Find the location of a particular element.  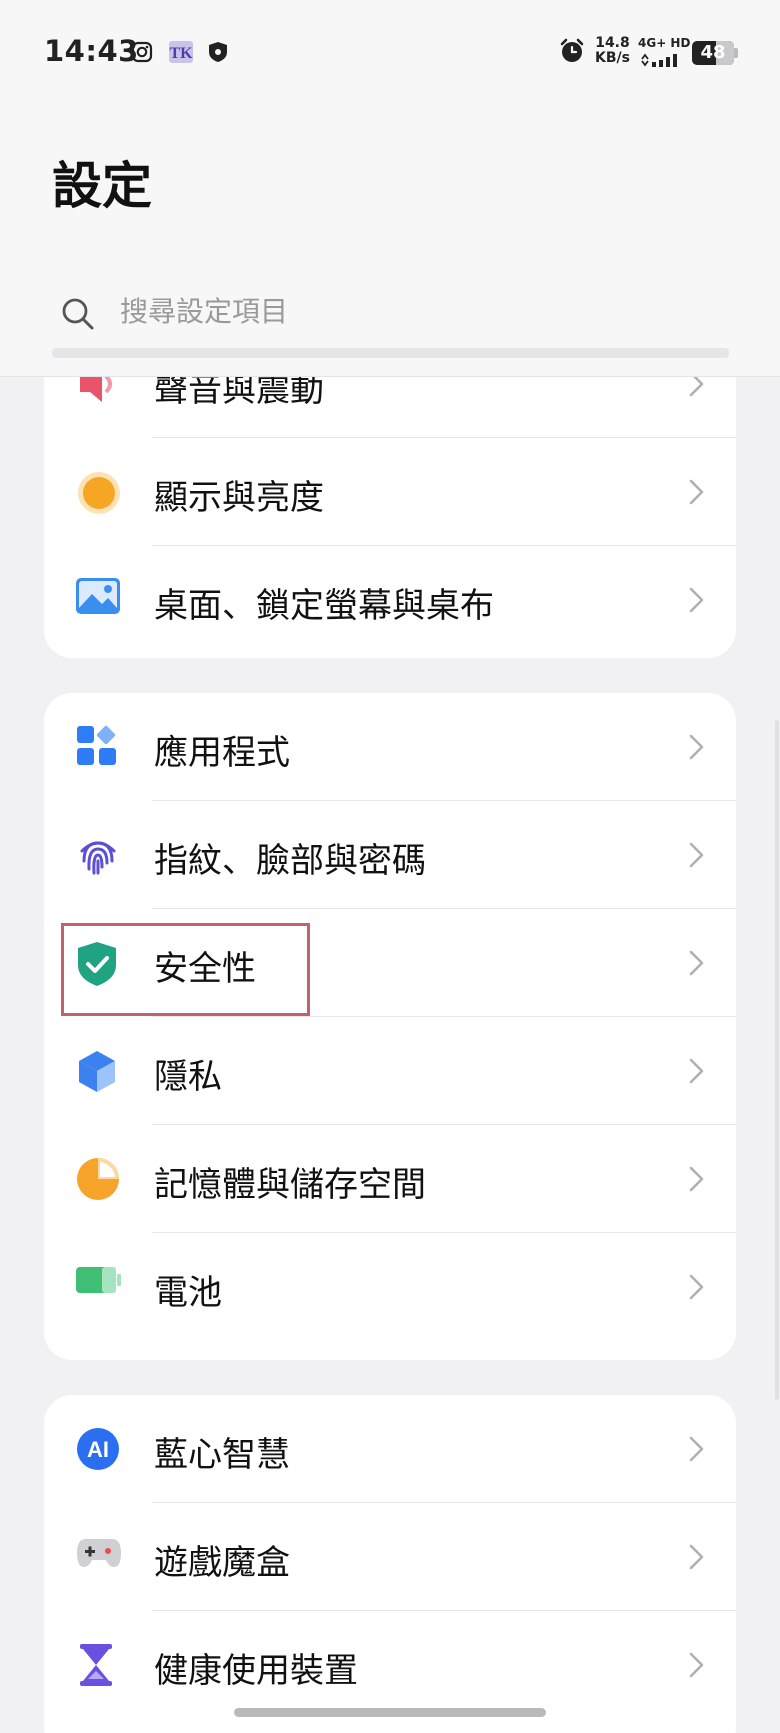

home-indicator is located at coordinates (390, 1712).